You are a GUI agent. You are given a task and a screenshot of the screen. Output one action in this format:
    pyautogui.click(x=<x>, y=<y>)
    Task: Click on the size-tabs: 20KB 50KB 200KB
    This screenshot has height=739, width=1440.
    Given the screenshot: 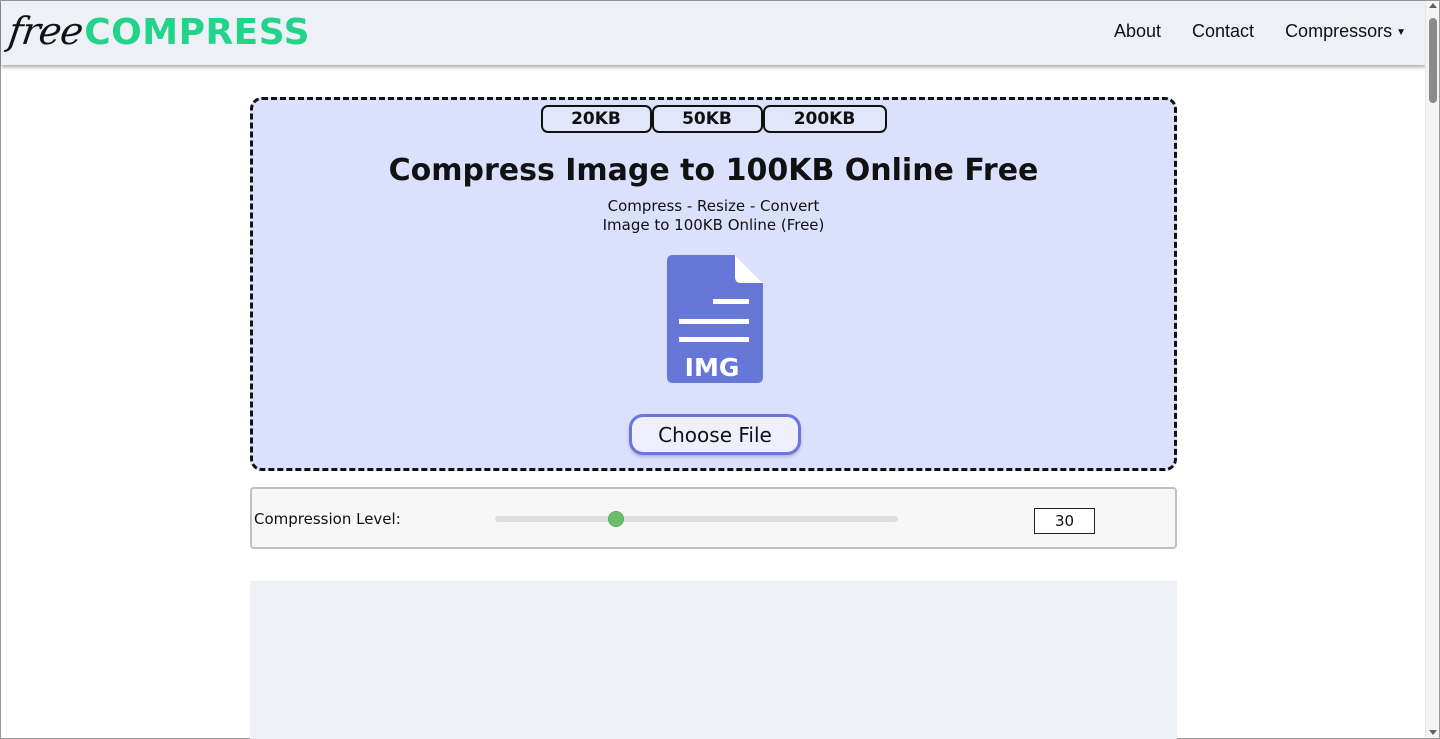 What is the action you would take?
    pyautogui.click(x=713, y=119)
    